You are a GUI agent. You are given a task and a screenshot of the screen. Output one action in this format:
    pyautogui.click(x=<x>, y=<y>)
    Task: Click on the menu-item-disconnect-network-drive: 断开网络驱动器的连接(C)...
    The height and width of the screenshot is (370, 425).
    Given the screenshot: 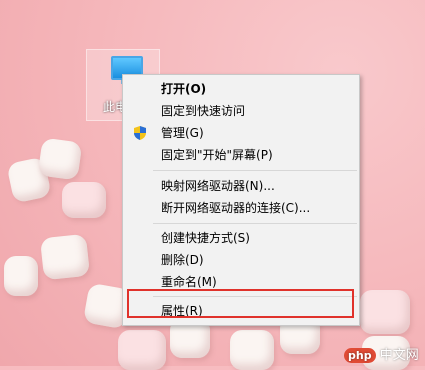 What is the action you would take?
    pyautogui.click(x=241, y=208)
    